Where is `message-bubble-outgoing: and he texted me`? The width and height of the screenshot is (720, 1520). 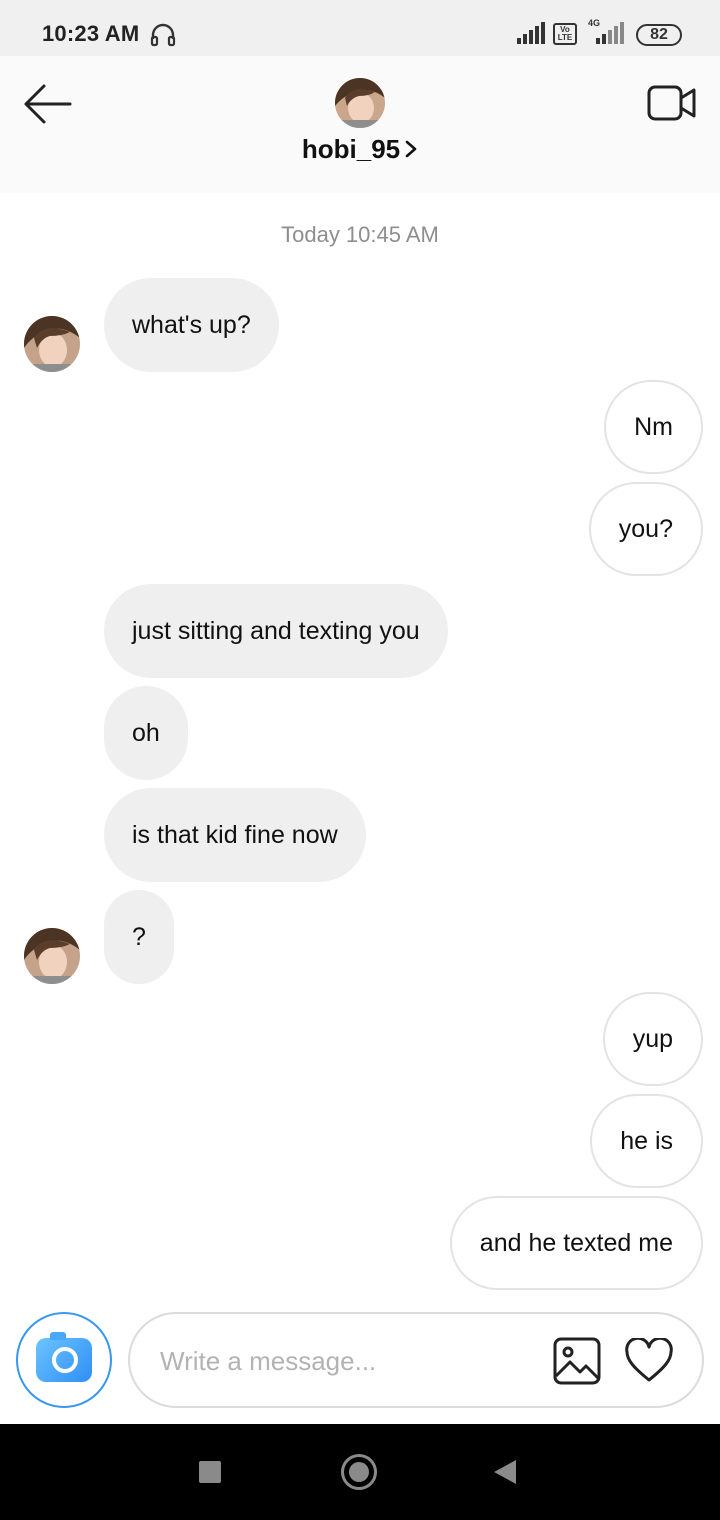
message-bubble-outgoing: and he texted me is located at coordinates (576, 1243).